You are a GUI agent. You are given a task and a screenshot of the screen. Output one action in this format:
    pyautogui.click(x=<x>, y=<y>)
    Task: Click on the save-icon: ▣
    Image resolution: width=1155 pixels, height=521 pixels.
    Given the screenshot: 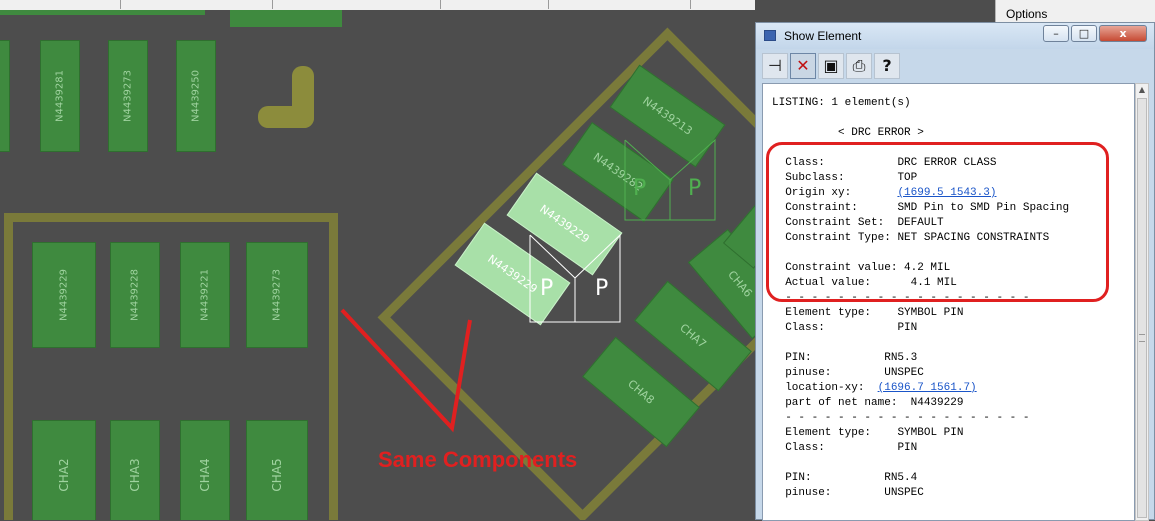 What is the action you would take?
    pyautogui.click(x=831, y=66)
    